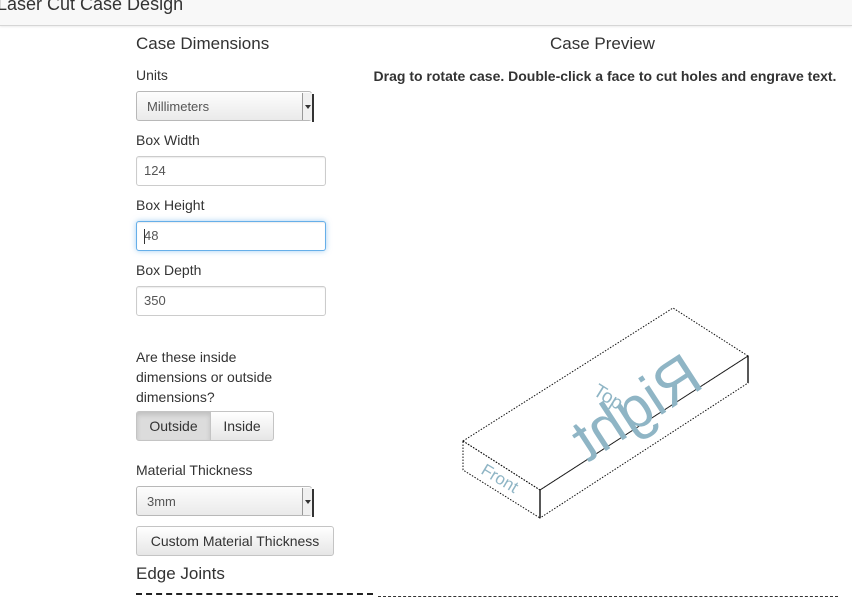 Image resolution: width=852 pixels, height=599 pixels. What do you see at coordinates (608, 596) in the screenshot?
I see `preview-separator` at bounding box center [608, 596].